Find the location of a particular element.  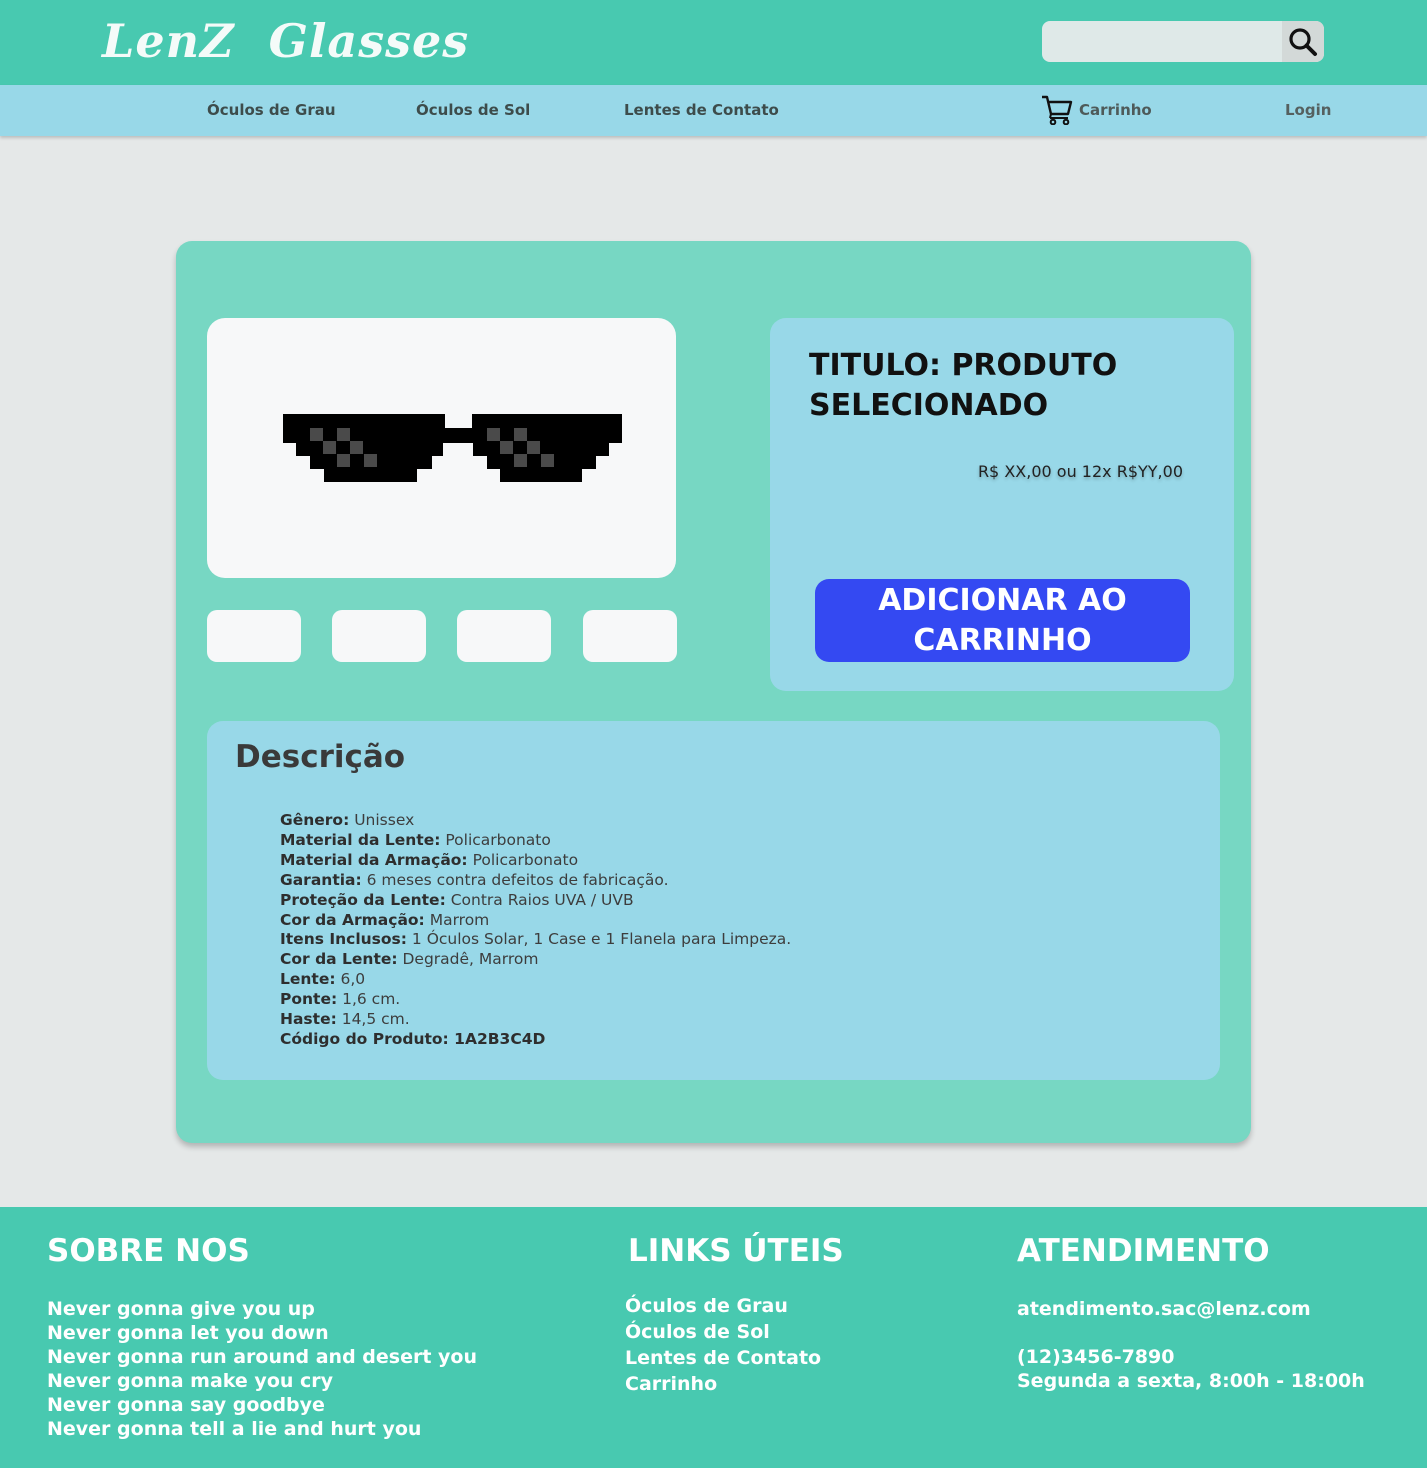

spec-label: Gênero: is located at coordinates (315, 820).